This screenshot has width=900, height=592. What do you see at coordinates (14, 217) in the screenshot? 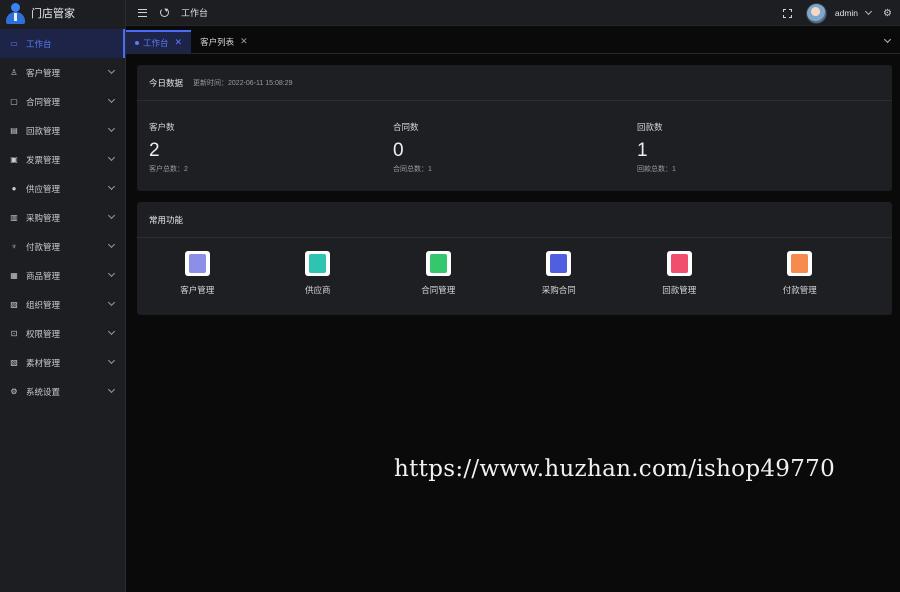
I see `purchase-icon: ▥` at bounding box center [14, 217].